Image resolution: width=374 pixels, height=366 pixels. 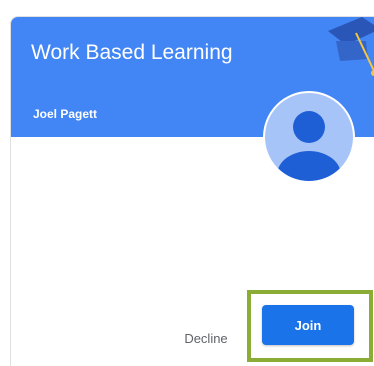 I want to click on person-icon, so click(x=309, y=146).